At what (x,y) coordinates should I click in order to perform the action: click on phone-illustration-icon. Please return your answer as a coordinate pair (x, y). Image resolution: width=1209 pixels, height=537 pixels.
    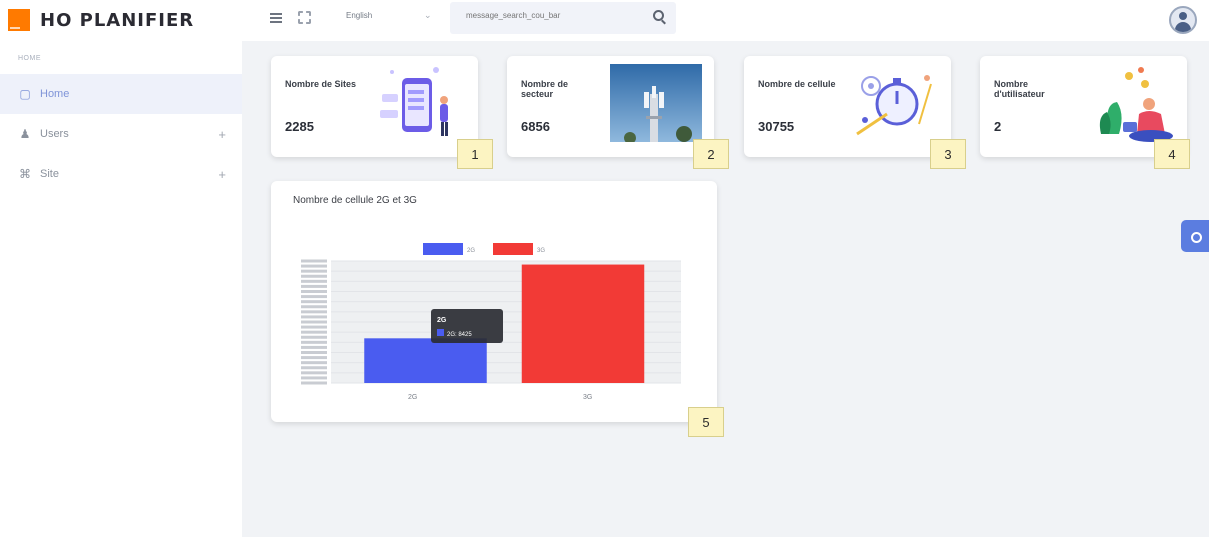
    Looking at the image, I should click on (414, 101).